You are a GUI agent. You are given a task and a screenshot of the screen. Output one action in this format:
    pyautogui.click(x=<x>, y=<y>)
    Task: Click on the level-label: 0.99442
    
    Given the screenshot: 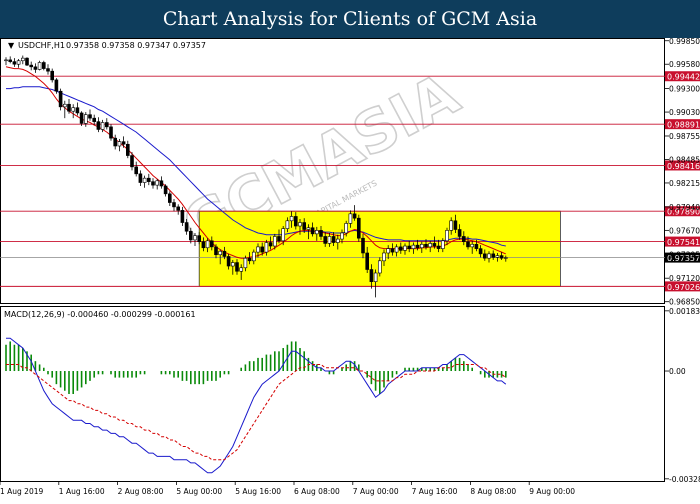 What is the action you would take?
    pyautogui.click(x=683, y=77)
    